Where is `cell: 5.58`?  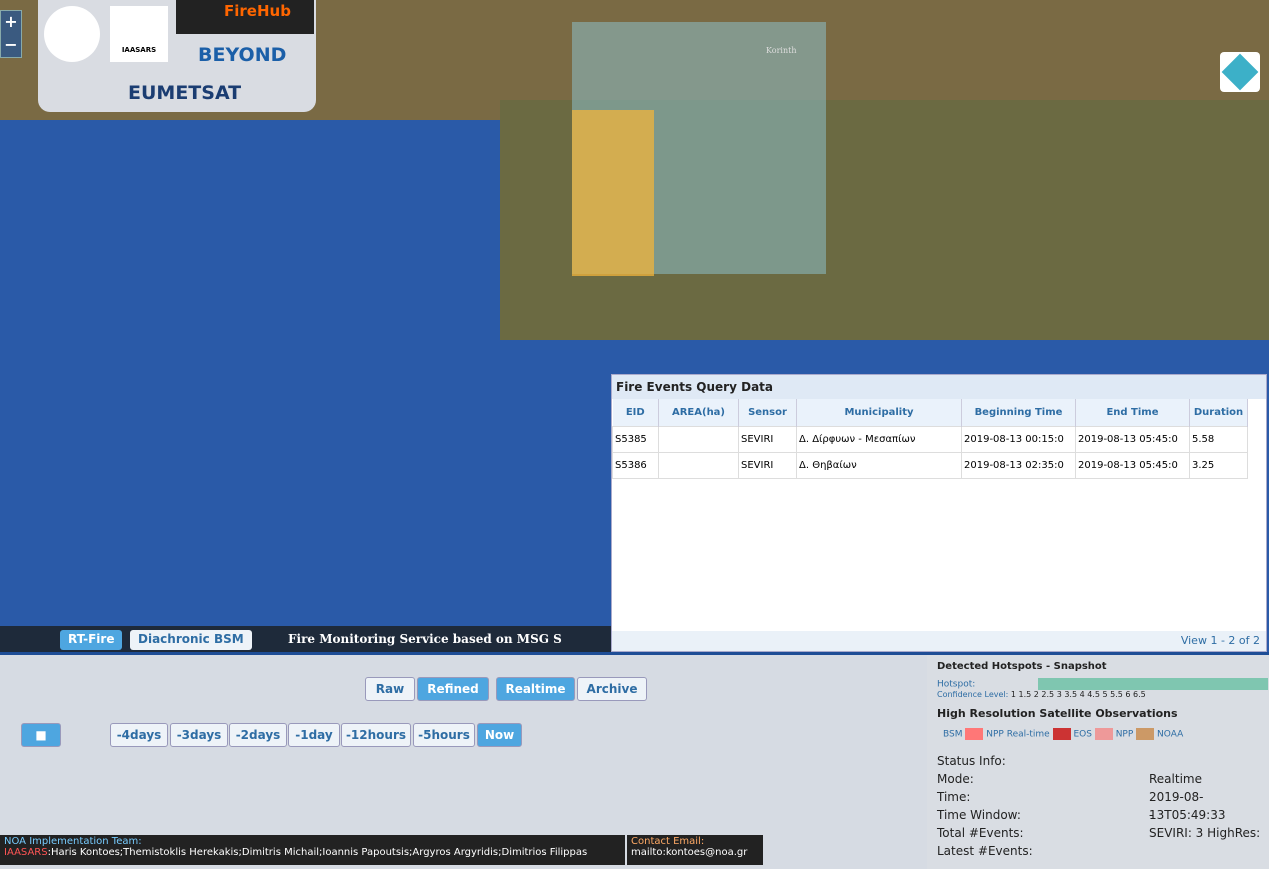
cell: 5.58 is located at coordinates (1218, 439).